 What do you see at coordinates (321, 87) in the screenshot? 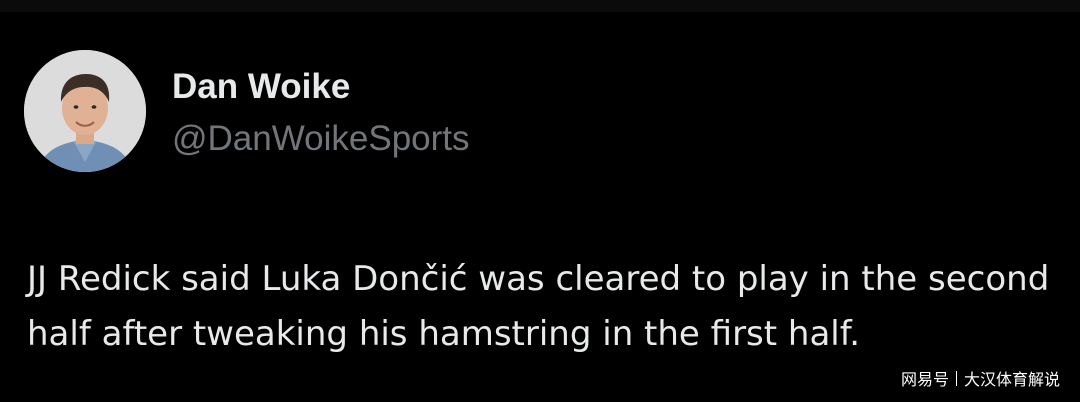
I see `author-display-name: Dan Woike` at bounding box center [321, 87].